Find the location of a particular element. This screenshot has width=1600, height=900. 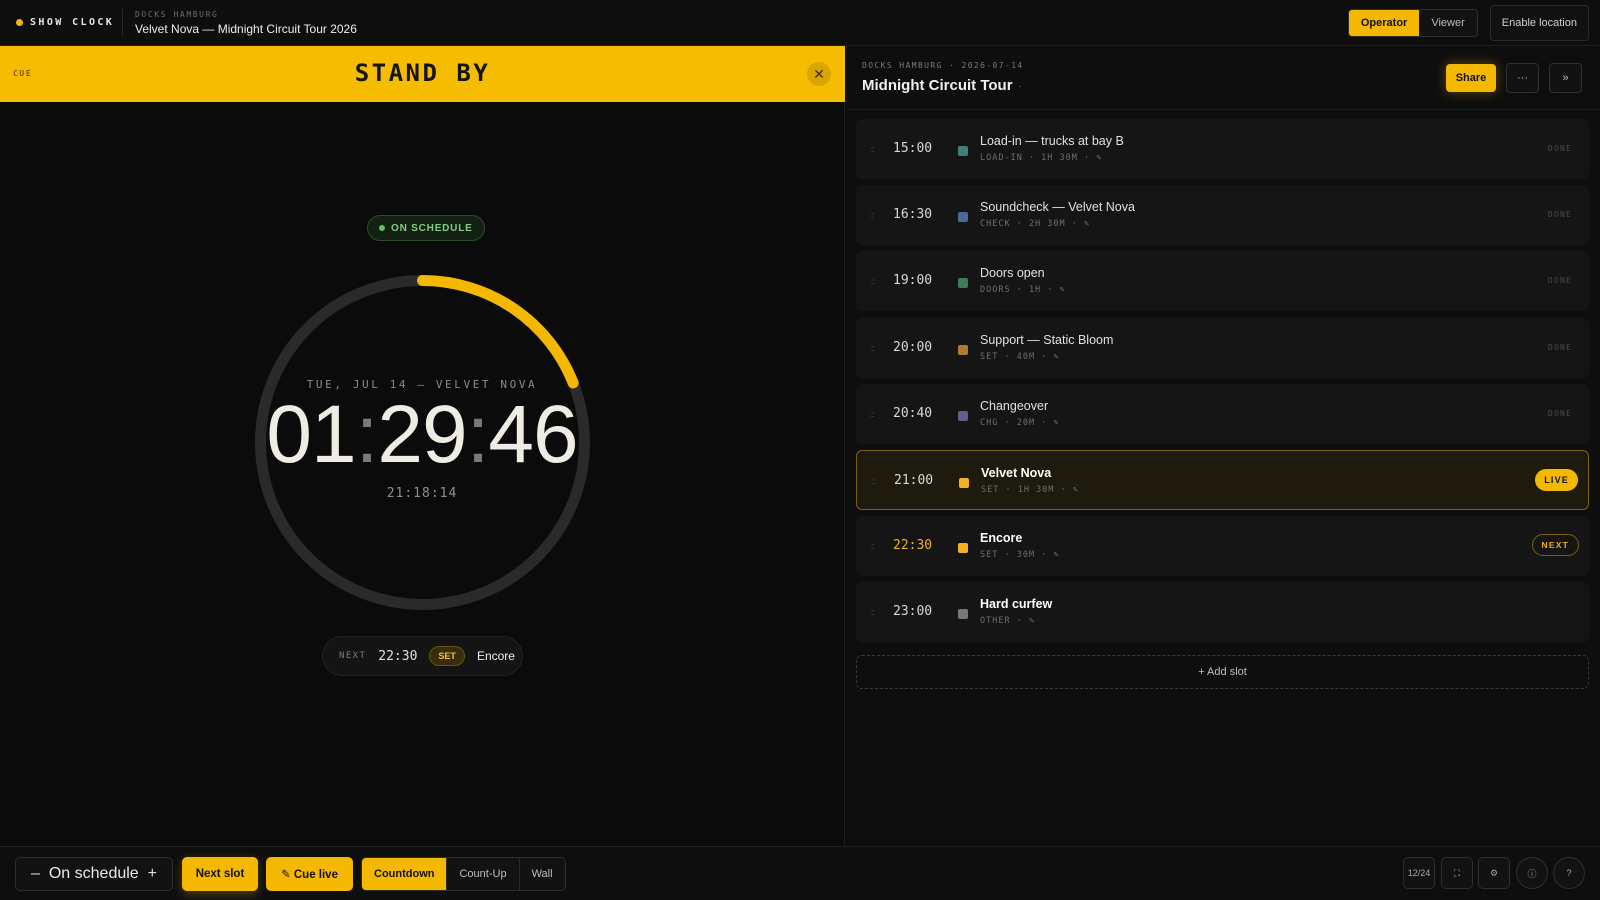

slot-title: Hard curfew is located at coordinates (1016, 604).